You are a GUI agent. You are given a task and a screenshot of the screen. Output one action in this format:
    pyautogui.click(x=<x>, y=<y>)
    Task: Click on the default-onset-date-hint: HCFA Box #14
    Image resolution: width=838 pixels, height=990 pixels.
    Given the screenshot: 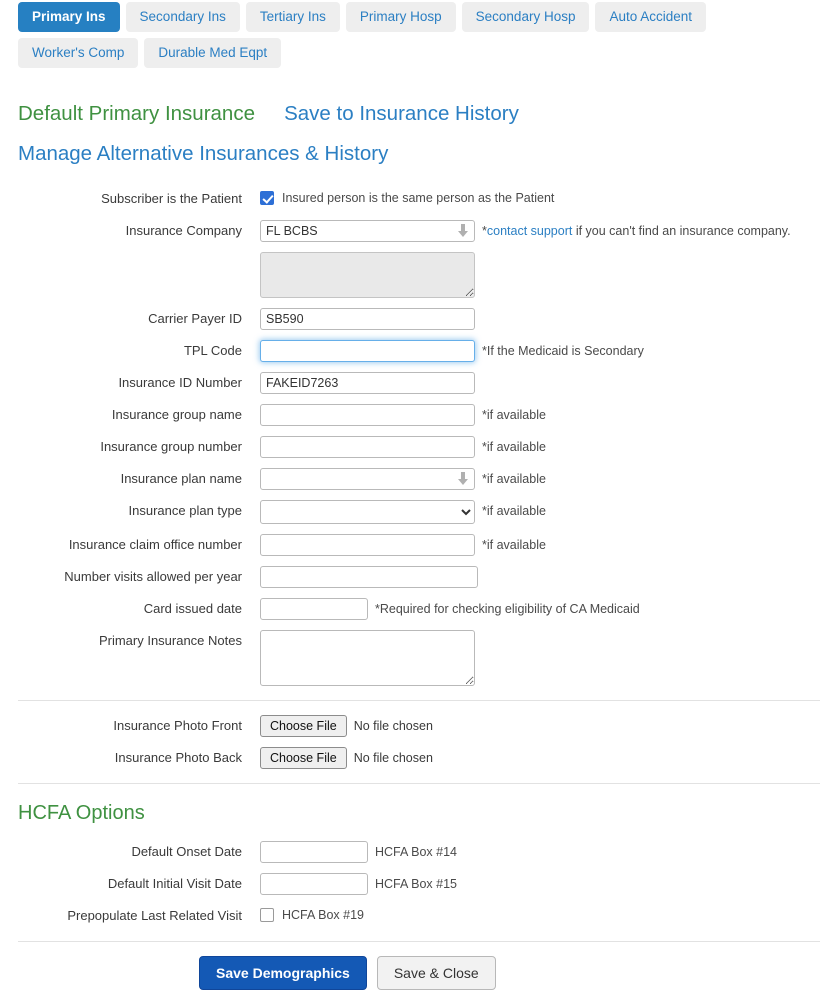 What is the action you would take?
    pyautogui.click(x=416, y=852)
    